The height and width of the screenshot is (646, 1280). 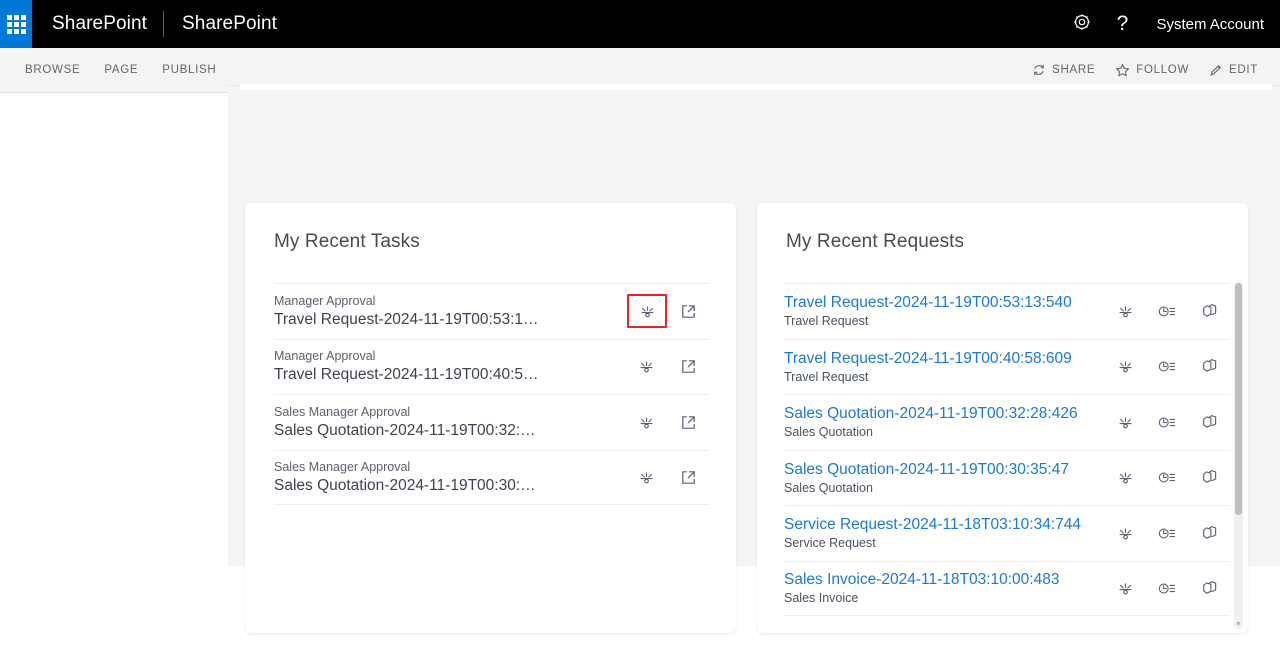 I want to click on share-button: SHARE, so click(x=1063, y=70).